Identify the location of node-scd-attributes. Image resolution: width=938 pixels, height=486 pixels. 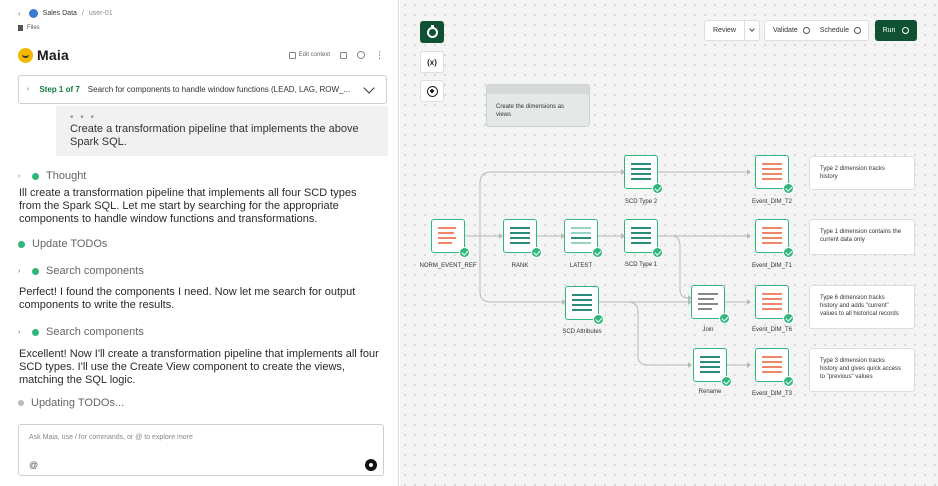
(584, 305).